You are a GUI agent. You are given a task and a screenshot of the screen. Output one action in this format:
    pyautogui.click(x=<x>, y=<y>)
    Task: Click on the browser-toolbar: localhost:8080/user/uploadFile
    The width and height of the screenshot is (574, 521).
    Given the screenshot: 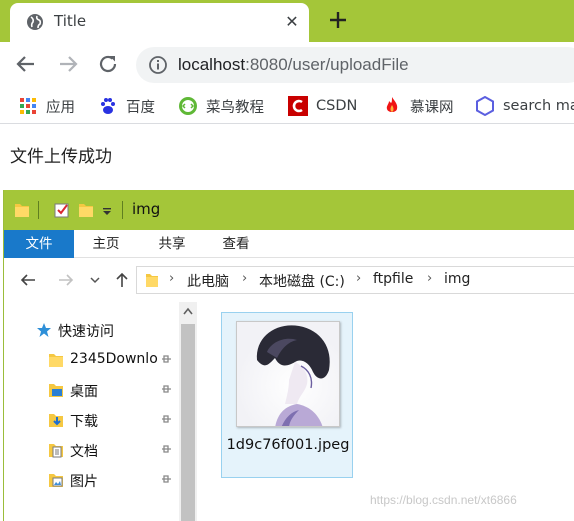 What is the action you would take?
    pyautogui.click(x=287, y=65)
    